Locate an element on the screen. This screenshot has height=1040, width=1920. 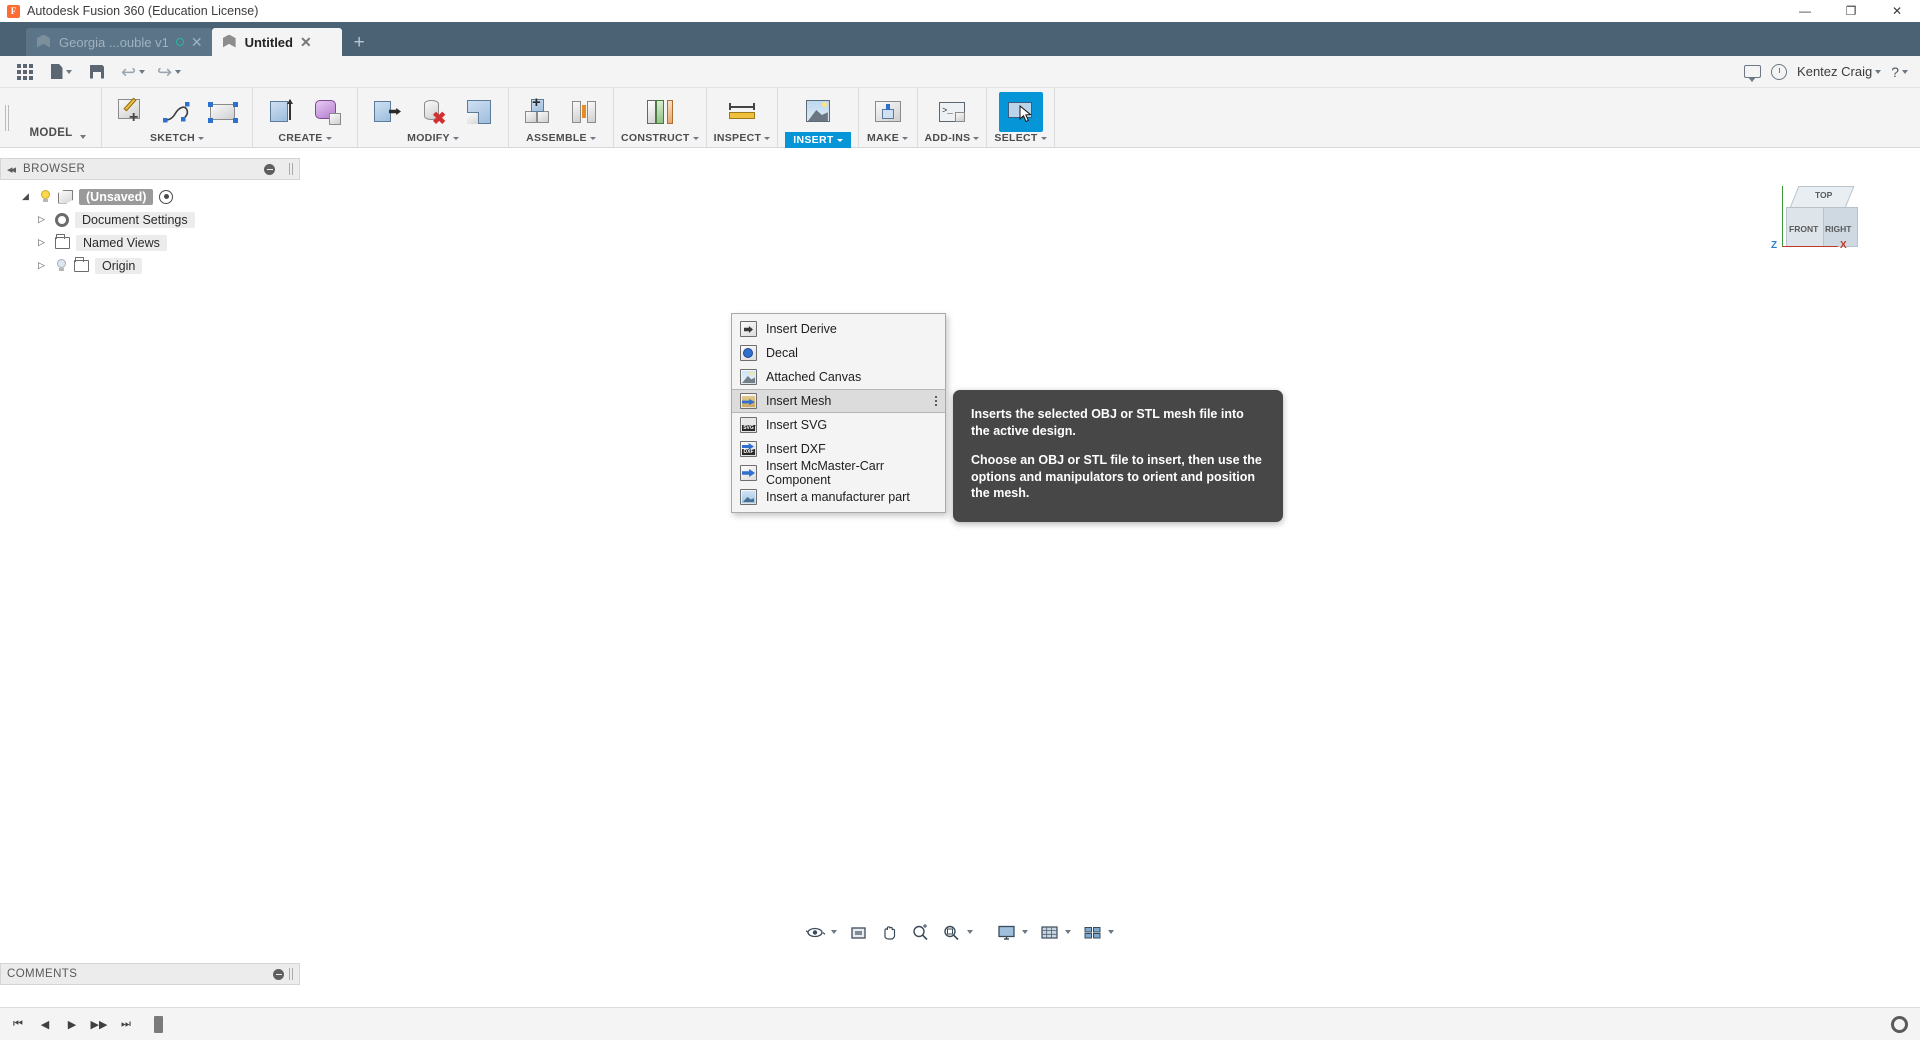
undo-button: ↩ is located at coordinates (133, 72).